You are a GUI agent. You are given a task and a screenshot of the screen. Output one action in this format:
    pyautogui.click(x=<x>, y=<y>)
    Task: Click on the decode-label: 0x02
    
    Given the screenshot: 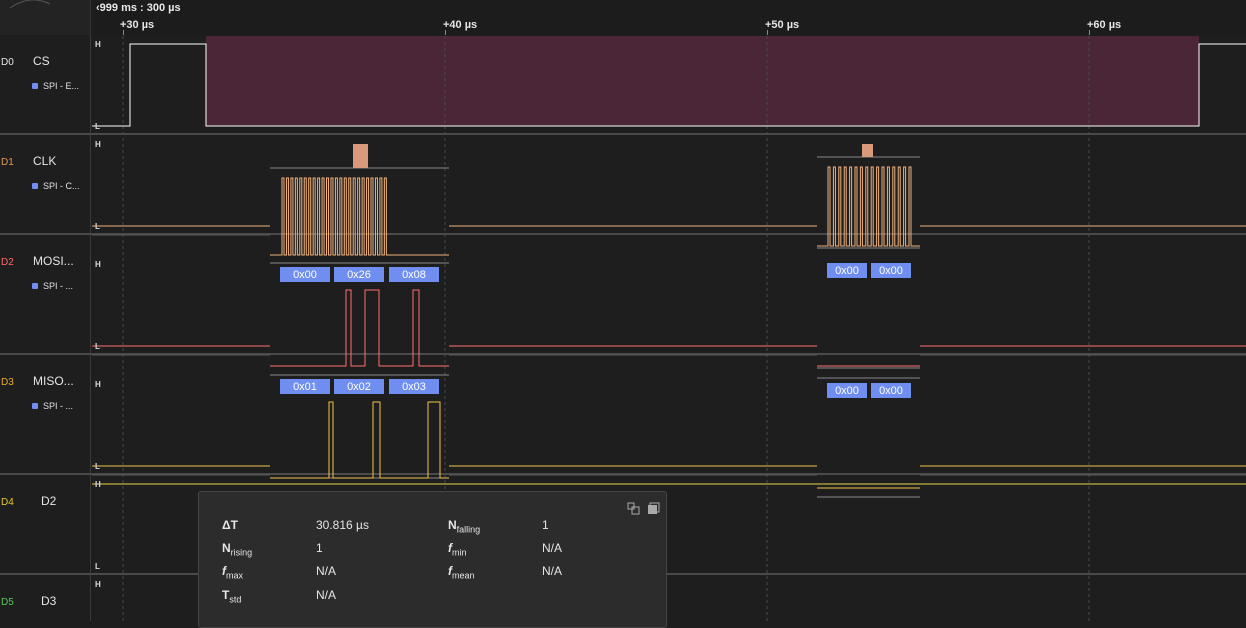 What is the action you would take?
    pyautogui.click(x=359, y=387)
    